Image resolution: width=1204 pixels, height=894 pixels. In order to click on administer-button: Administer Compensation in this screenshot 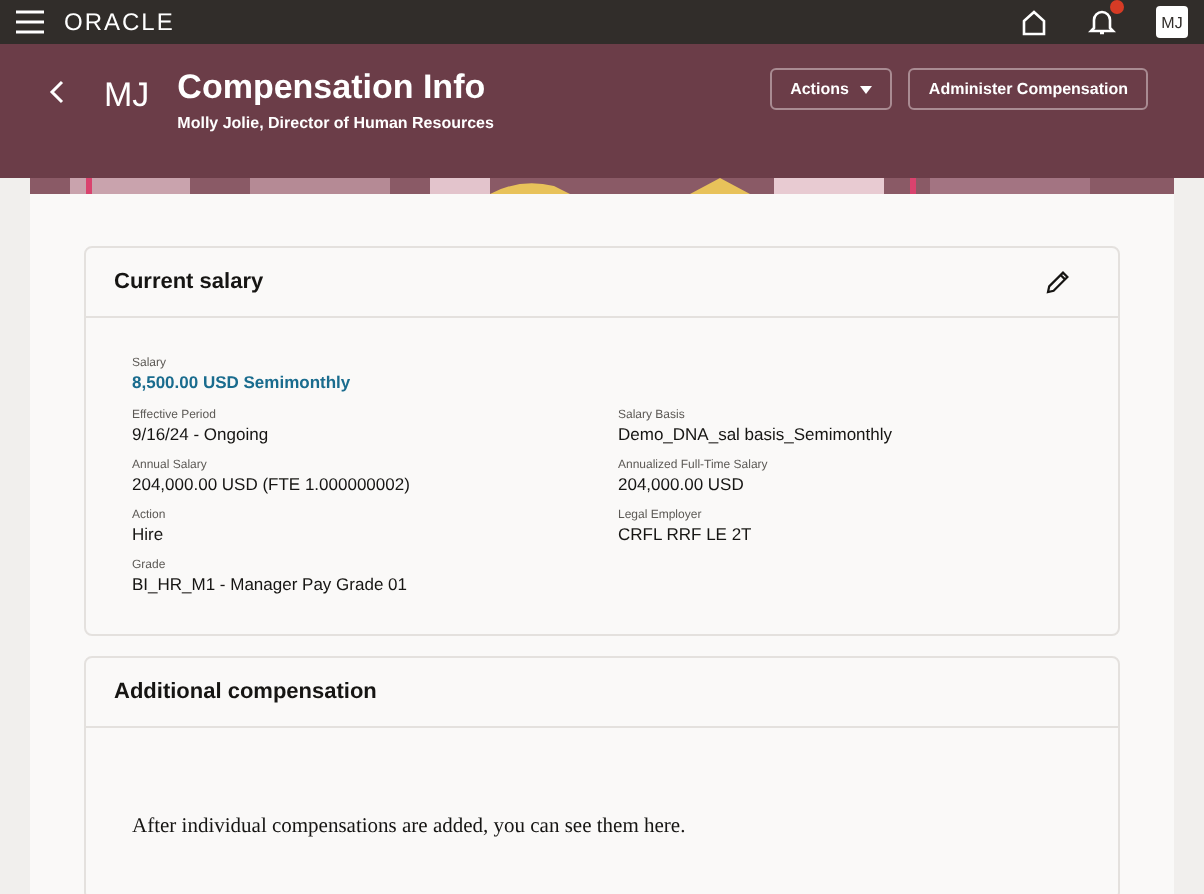, I will do `click(1028, 89)`.